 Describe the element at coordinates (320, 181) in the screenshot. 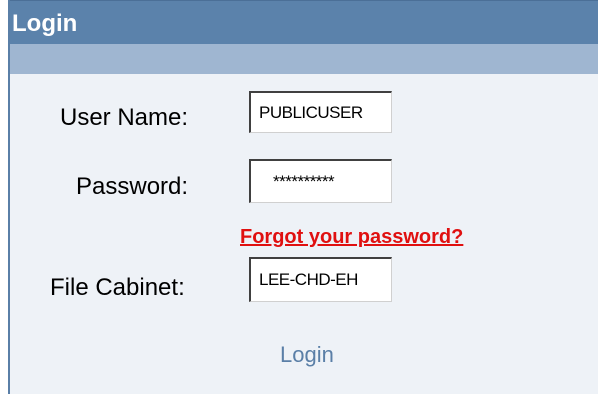

I see `password-field` at that location.